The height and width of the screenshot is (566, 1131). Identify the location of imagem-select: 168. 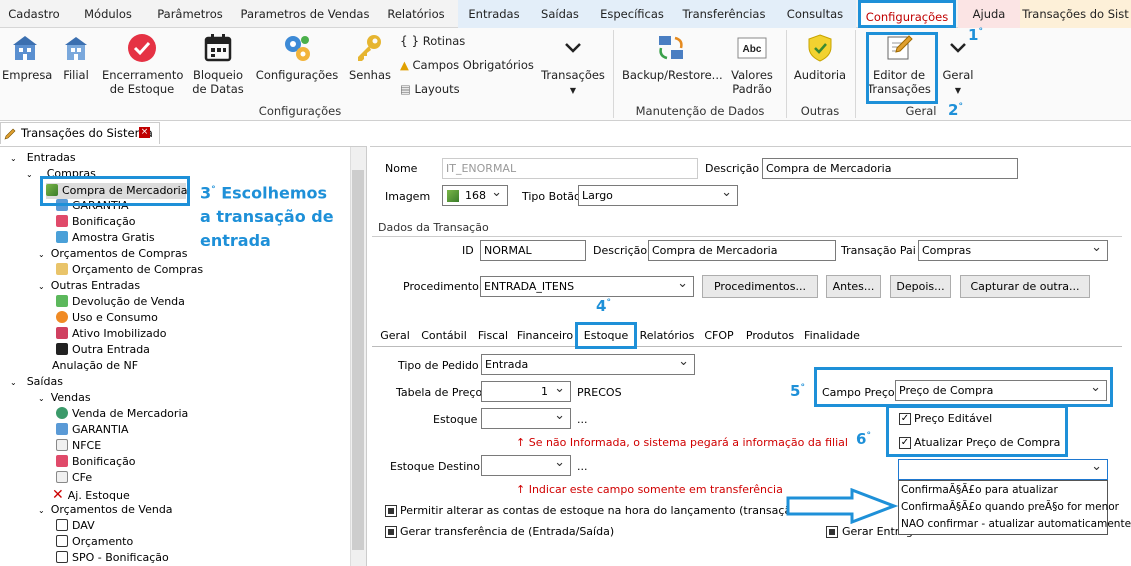
(475, 195).